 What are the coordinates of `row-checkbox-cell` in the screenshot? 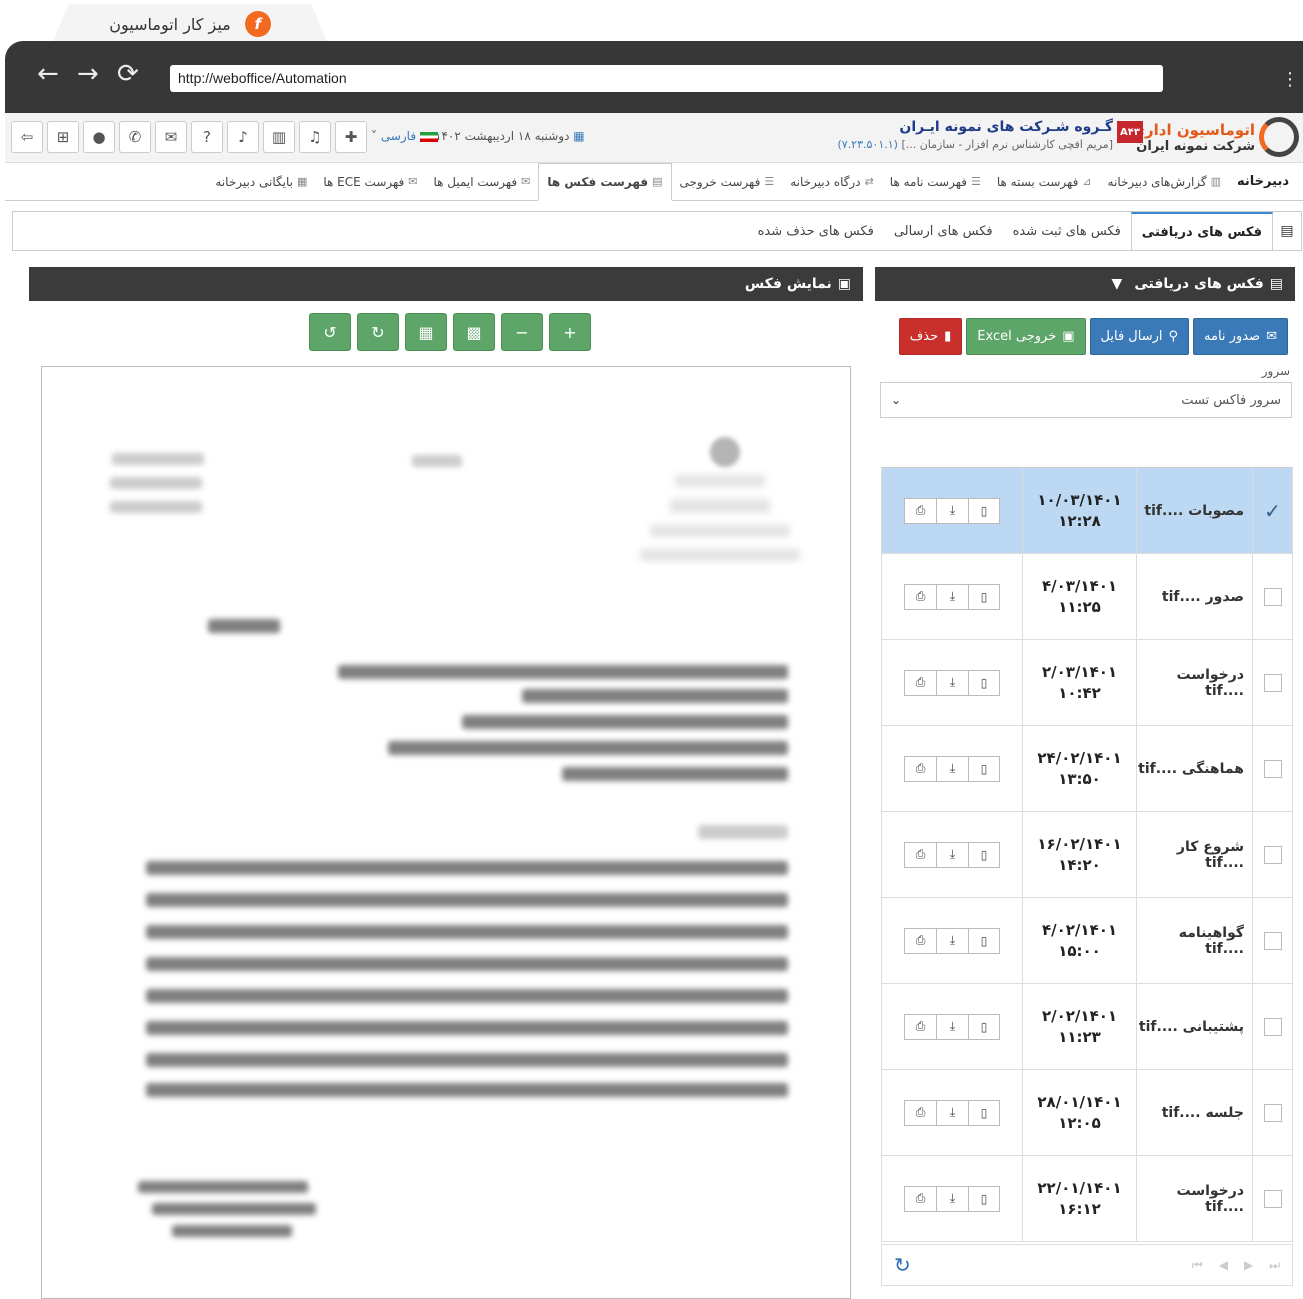 It's located at (1272, 940).